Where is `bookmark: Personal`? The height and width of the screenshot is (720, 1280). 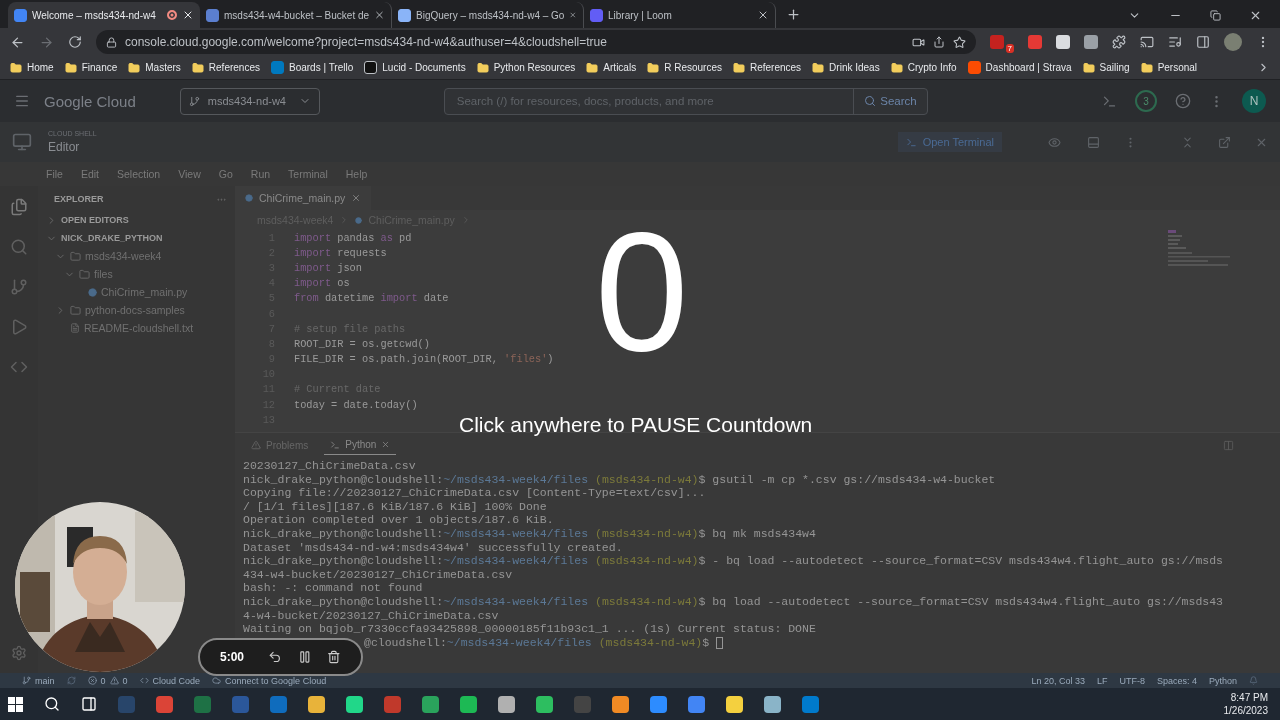
bookmark: Personal is located at coordinates (1169, 67).